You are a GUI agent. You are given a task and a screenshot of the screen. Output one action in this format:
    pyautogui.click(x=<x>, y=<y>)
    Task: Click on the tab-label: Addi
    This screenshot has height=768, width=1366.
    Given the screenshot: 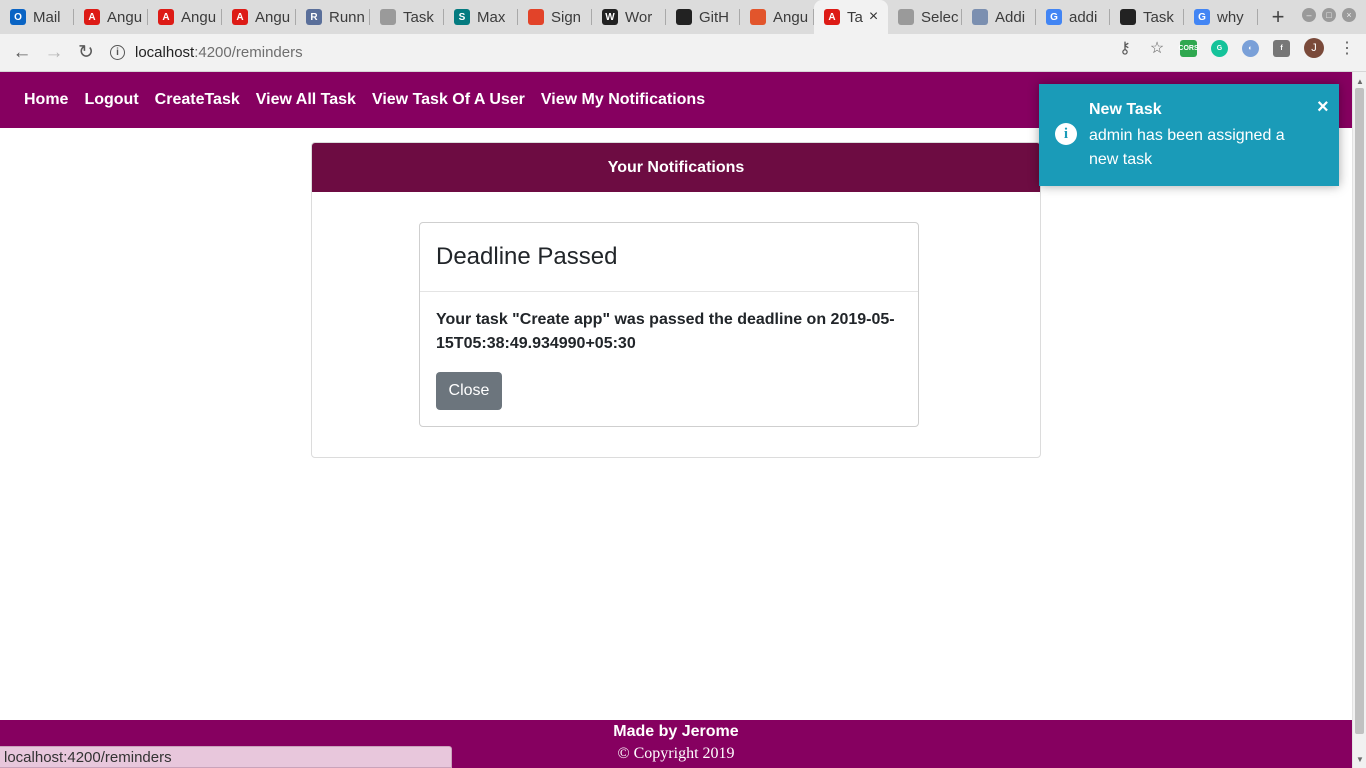 What is the action you would take?
    pyautogui.click(x=1010, y=17)
    